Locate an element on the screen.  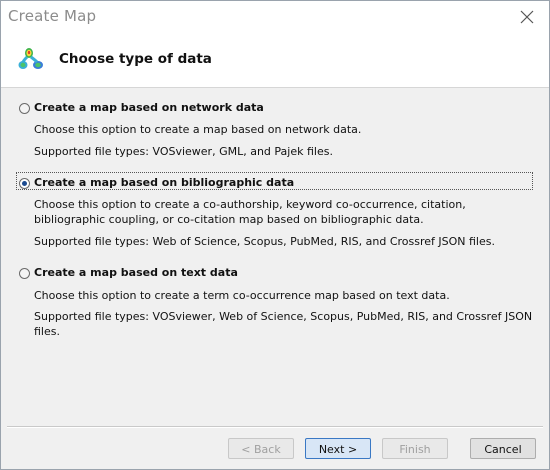
button-separator is located at coordinates (275, 427).